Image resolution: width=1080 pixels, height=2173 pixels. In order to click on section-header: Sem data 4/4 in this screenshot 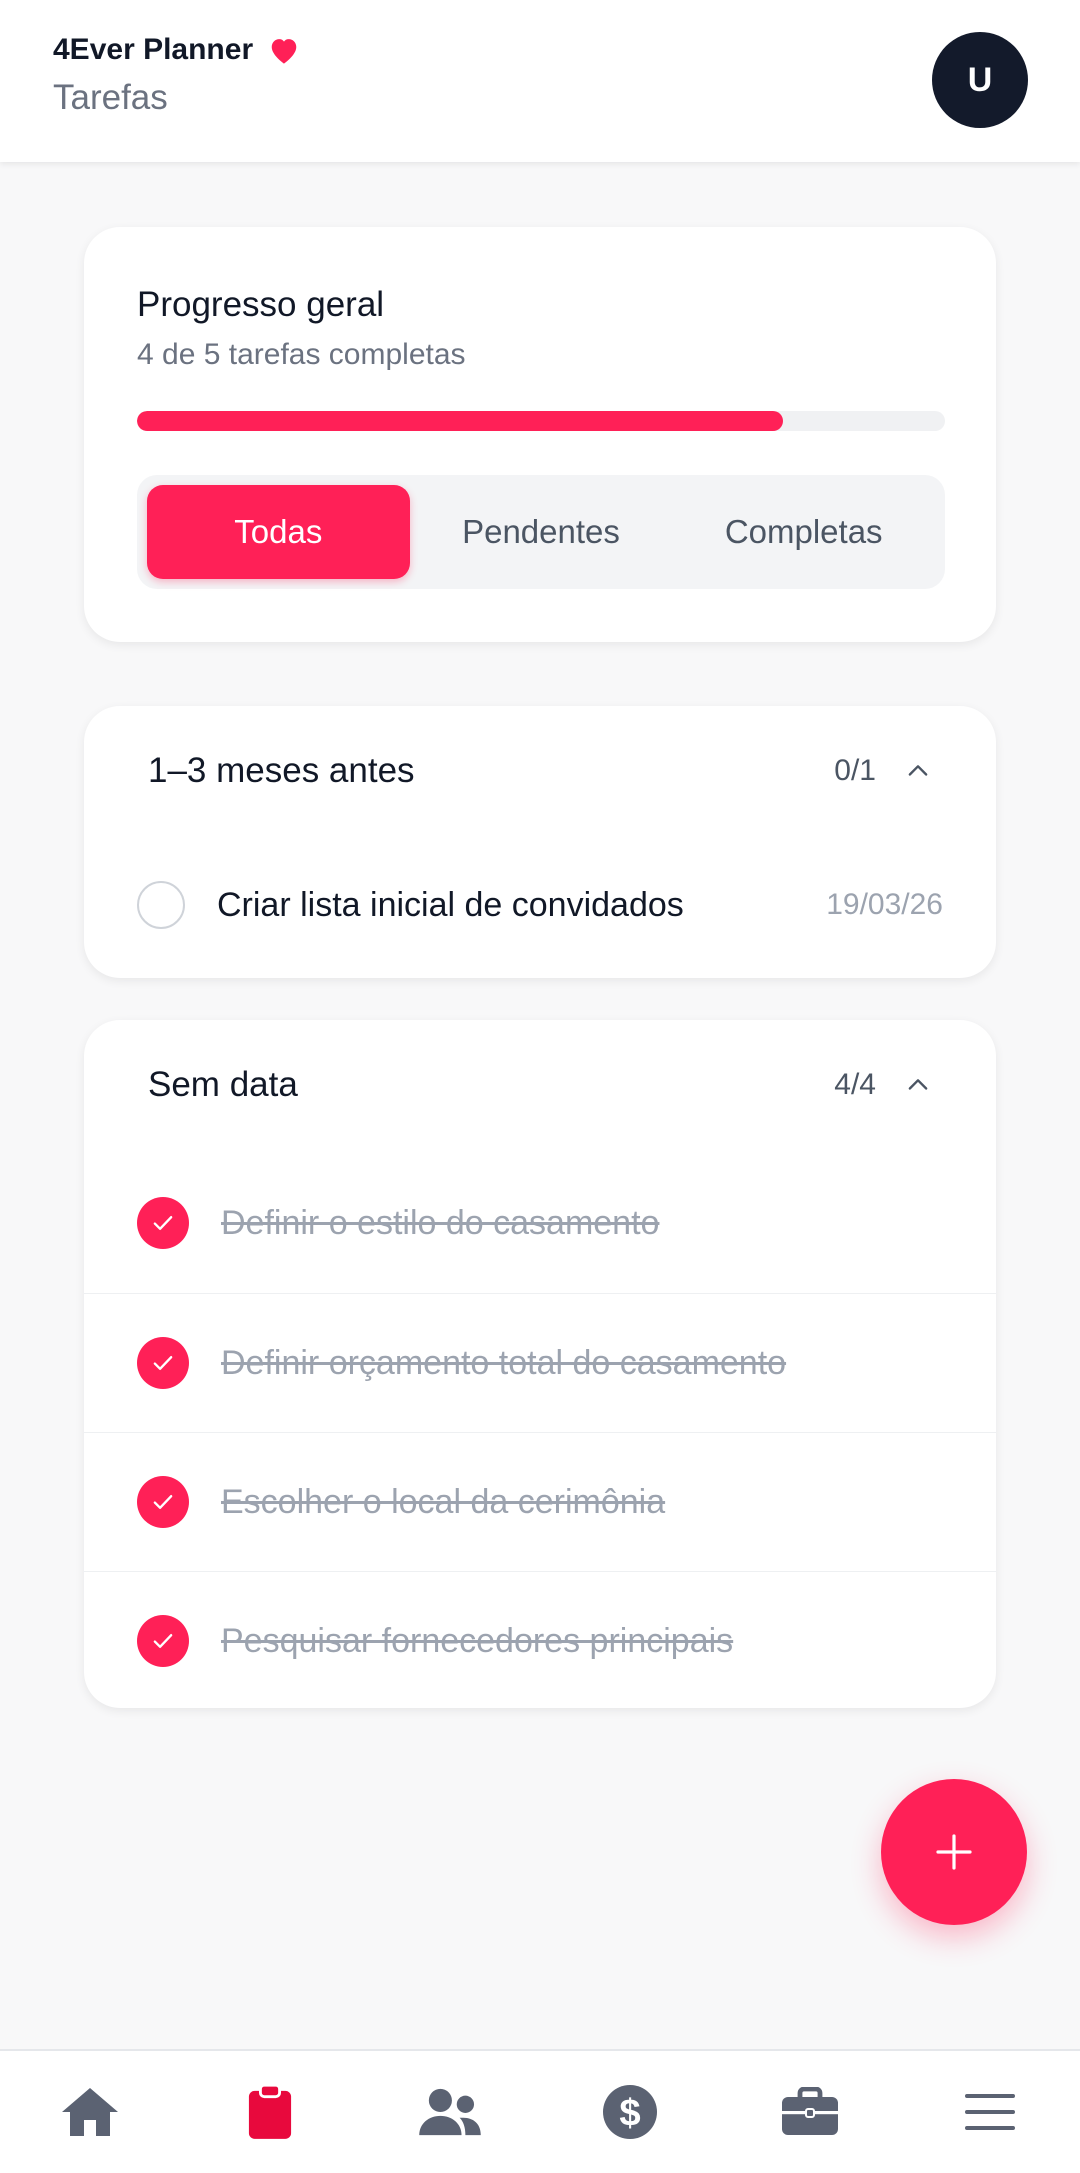, I will do `click(540, 1085)`.